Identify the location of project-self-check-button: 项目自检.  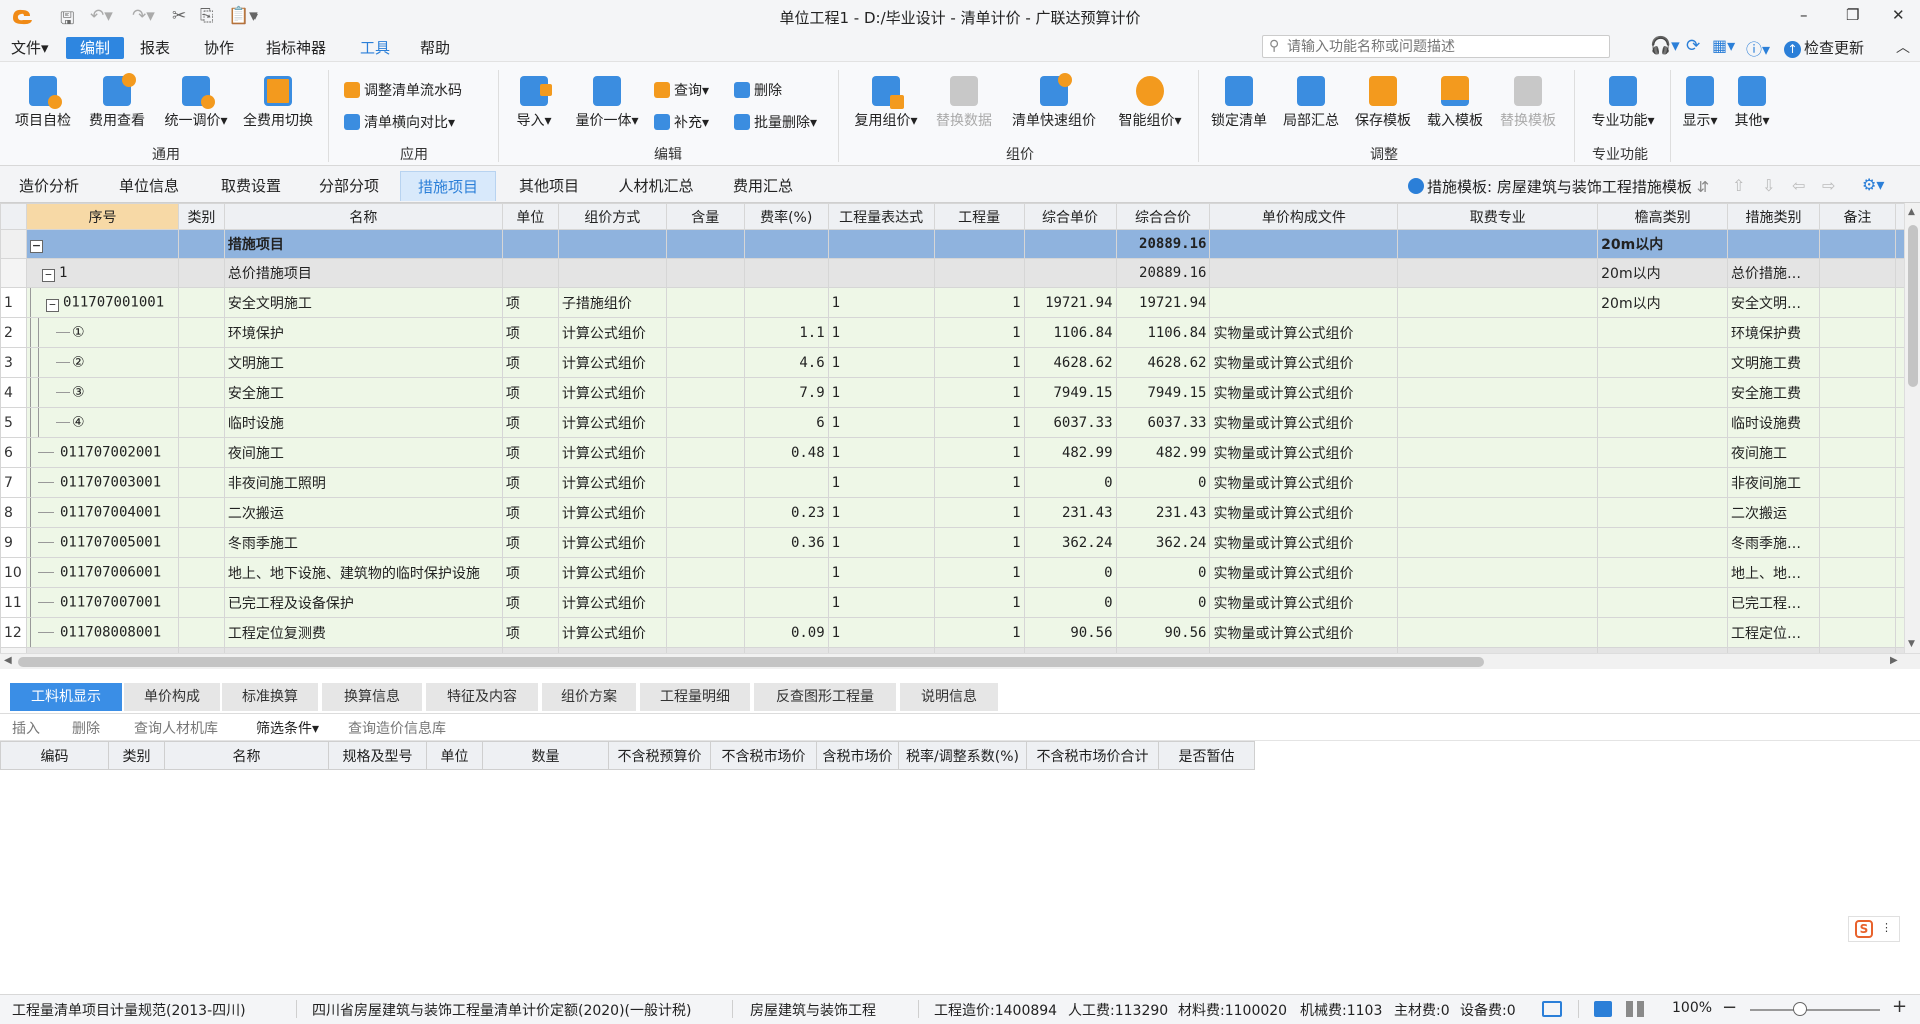
(43, 103).